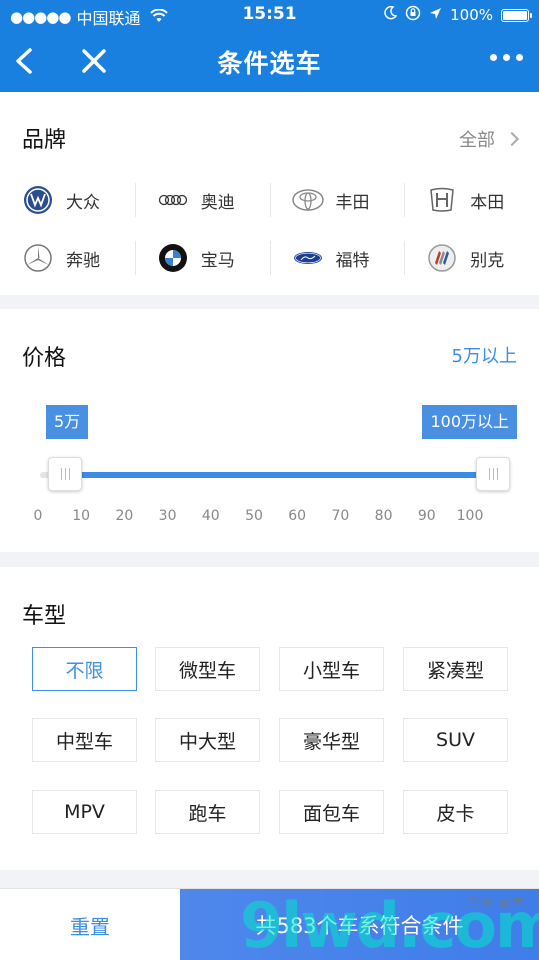  I want to click on car-type-title: 车型, so click(44, 616).